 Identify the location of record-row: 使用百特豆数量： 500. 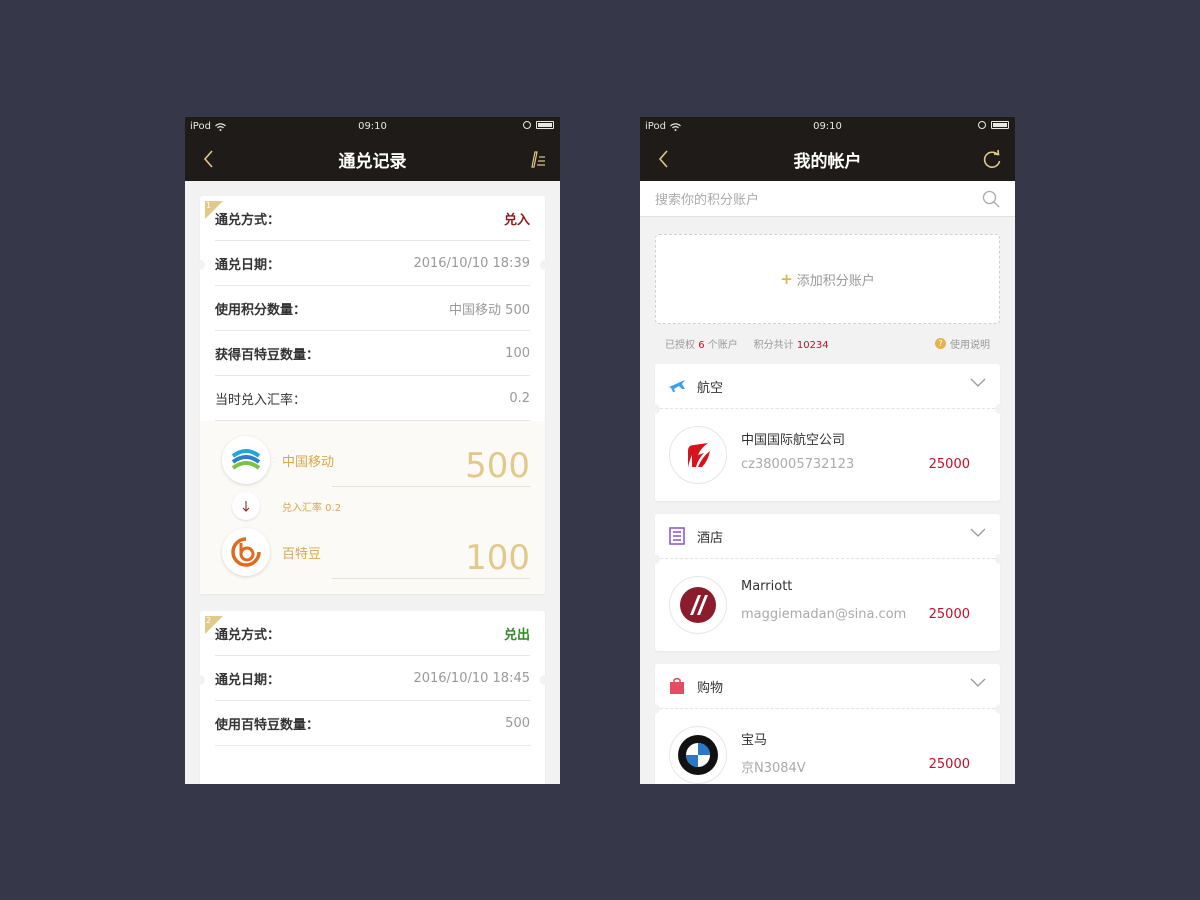
(372, 723).